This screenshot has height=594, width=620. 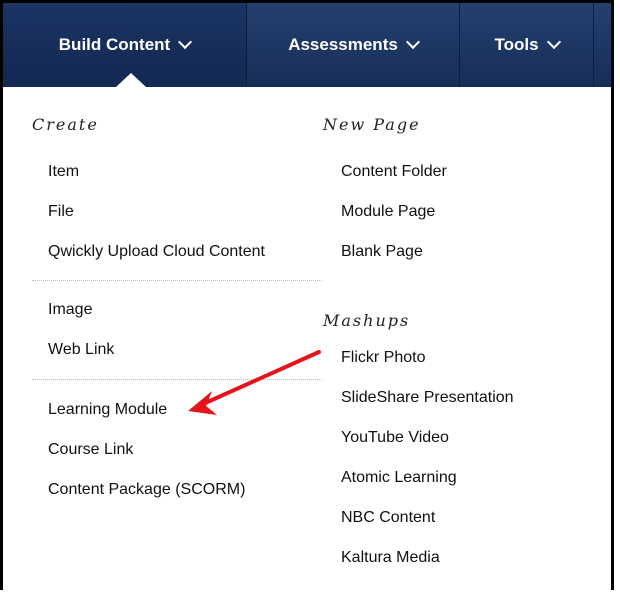 What do you see at coordinates (343, 44) in the screenshot?
I see `tab-assessments-label: Assessments` at bounding box center [343, 44].